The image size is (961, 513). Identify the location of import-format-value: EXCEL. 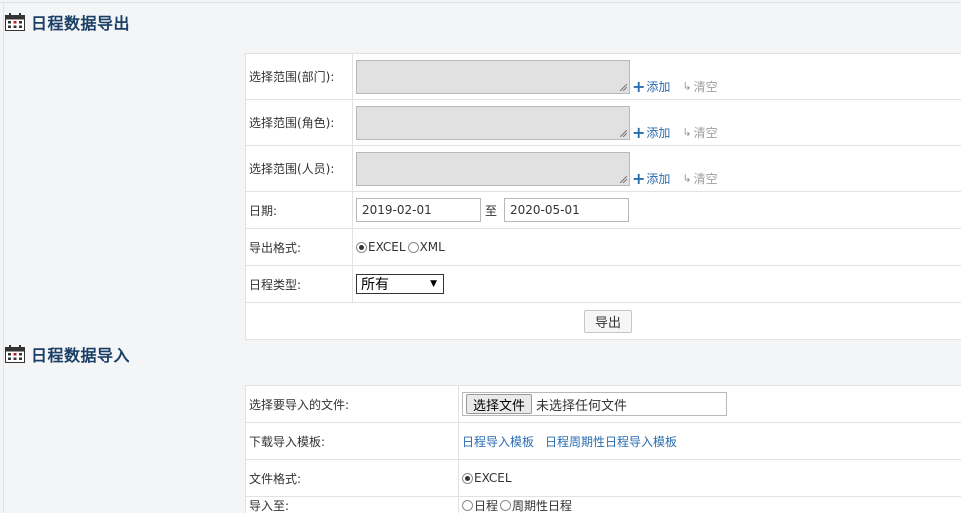
(710, 478).